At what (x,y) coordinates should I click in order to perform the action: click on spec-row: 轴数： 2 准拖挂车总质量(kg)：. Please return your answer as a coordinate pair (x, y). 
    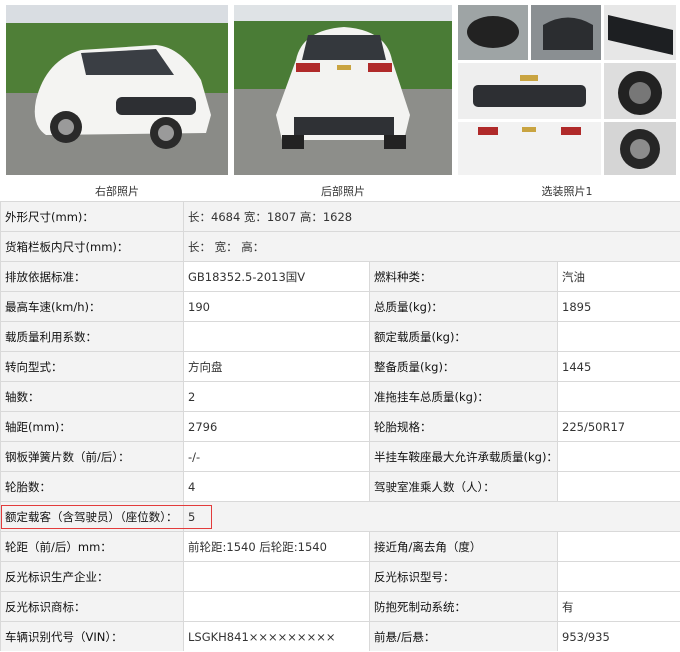
    Looking at the image, I should click on (340, 396).